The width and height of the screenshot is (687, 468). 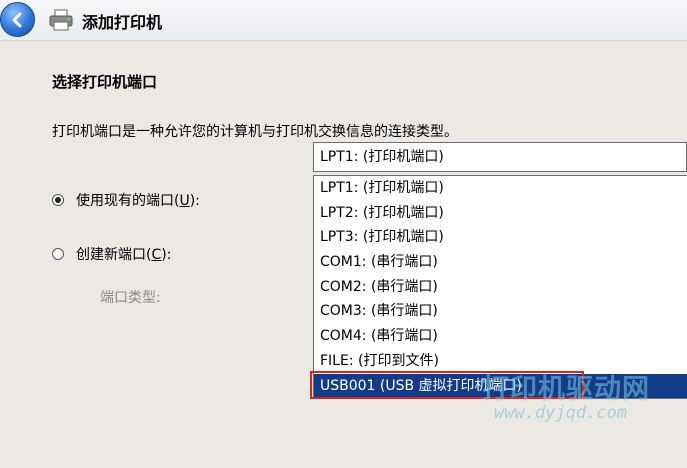 I want to click on dropdown-option: LPT1: (打印机端口), so click(x=500, y=188).